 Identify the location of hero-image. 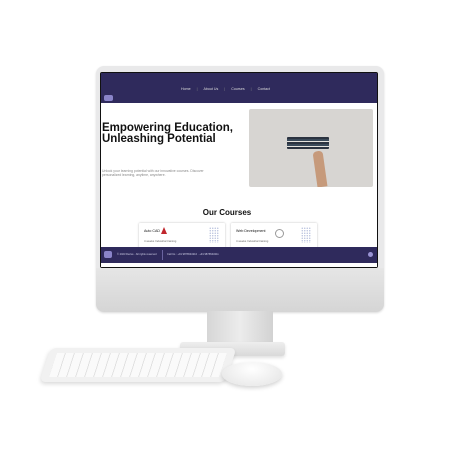
(311, 148).